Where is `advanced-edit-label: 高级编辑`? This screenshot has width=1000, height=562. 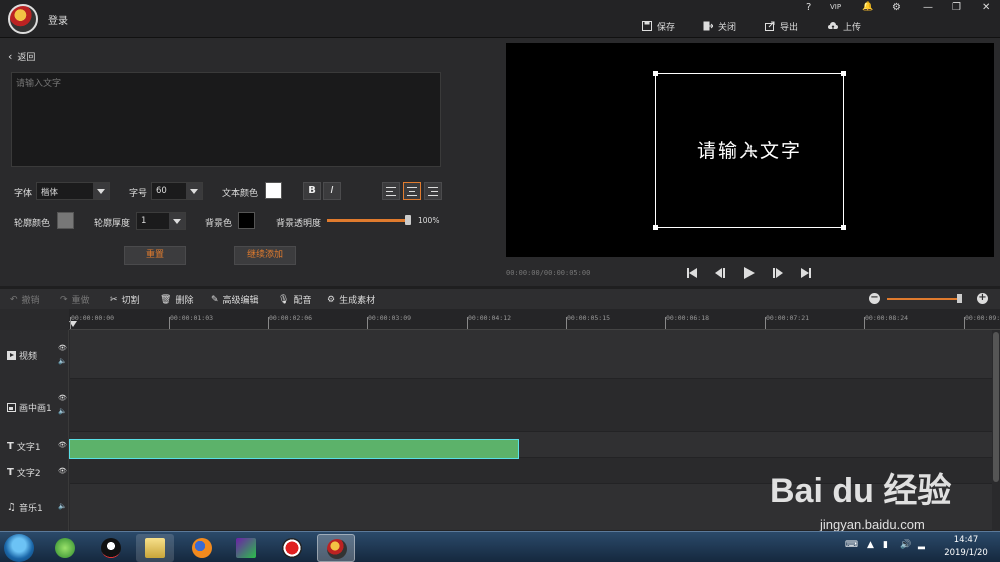
advanced-edit-label: 高级编辑 is located at coordinates (240, 301).